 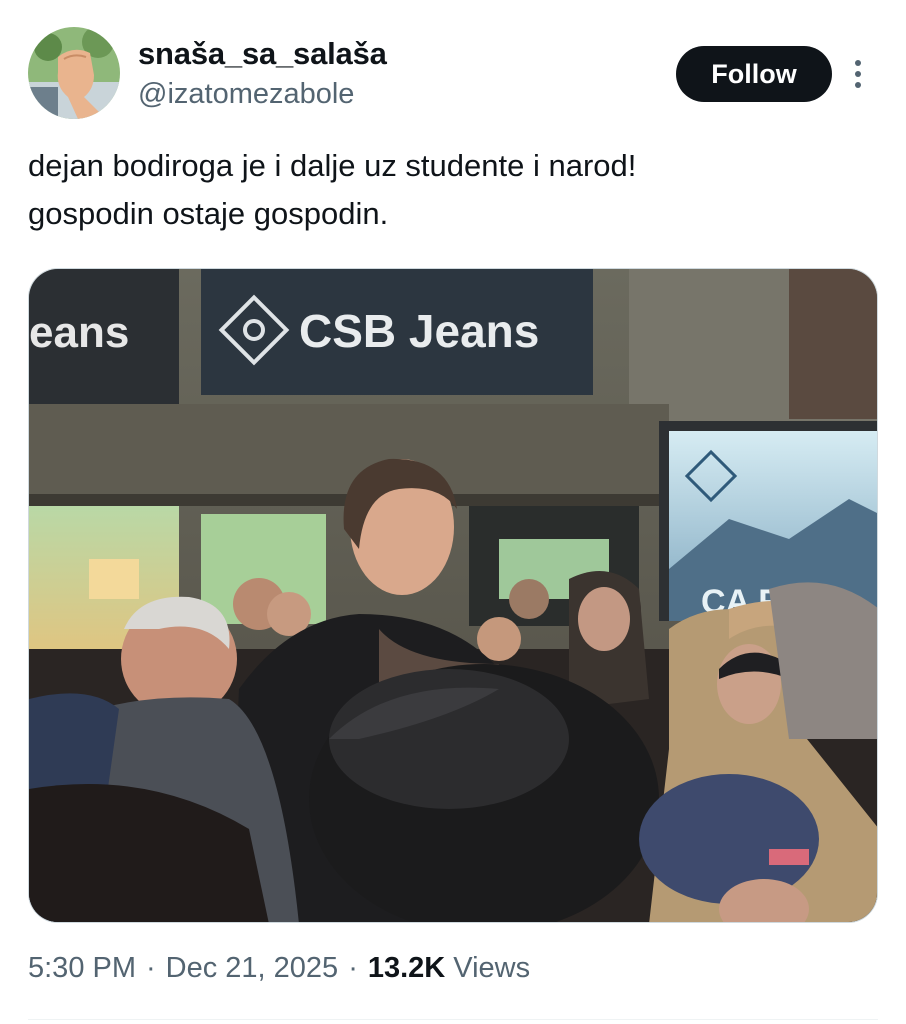 What do you see at coordinates (754, 74) in the screenshot?
I see `follow-button: Follow` at bounding box center [754, 74].